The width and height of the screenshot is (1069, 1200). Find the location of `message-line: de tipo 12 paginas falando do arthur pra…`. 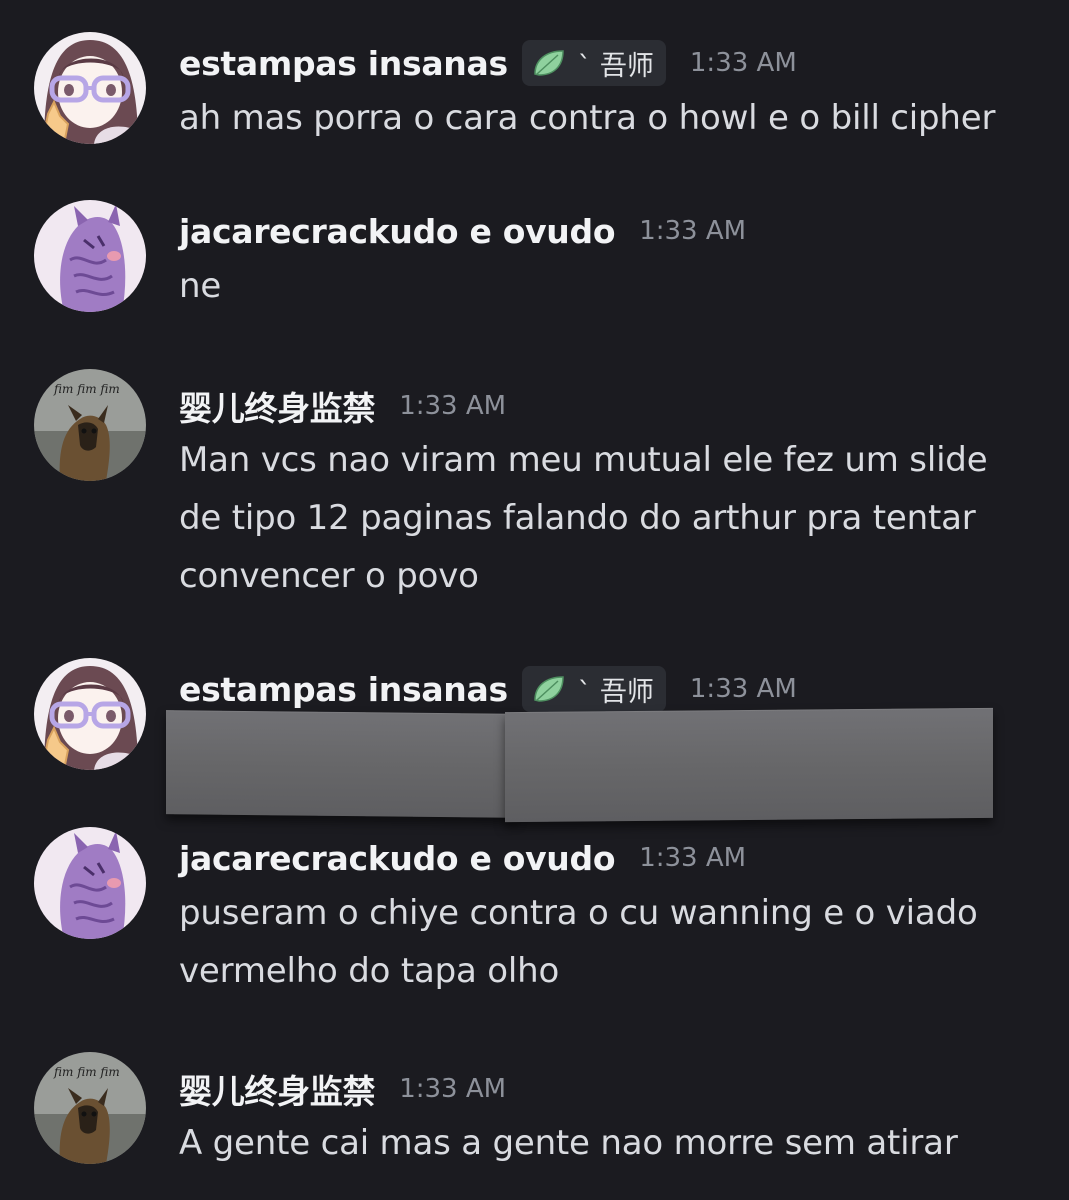

message-line: de tipo 12 paginas falando do arthur pra… is located at coordinates (577, 518).